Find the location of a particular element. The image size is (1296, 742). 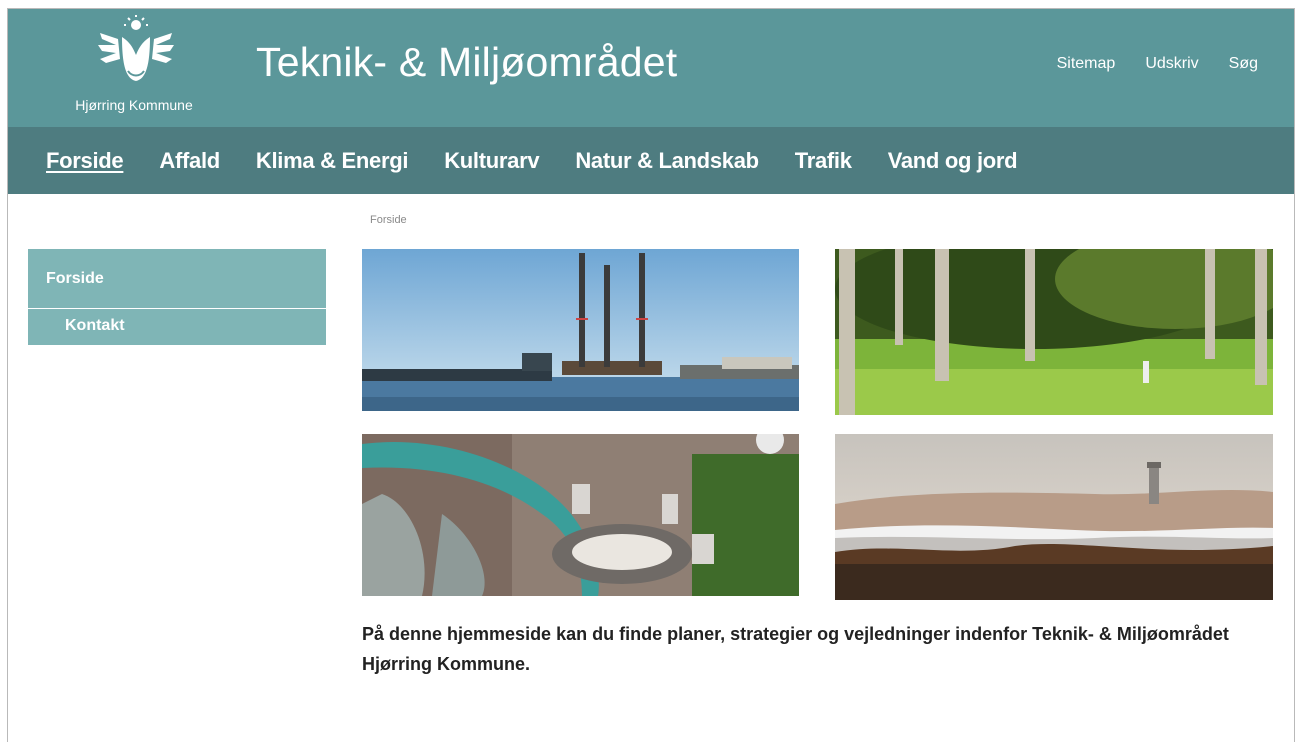

side-menu: Forside Kontakt is located at coordinates (177, 297).